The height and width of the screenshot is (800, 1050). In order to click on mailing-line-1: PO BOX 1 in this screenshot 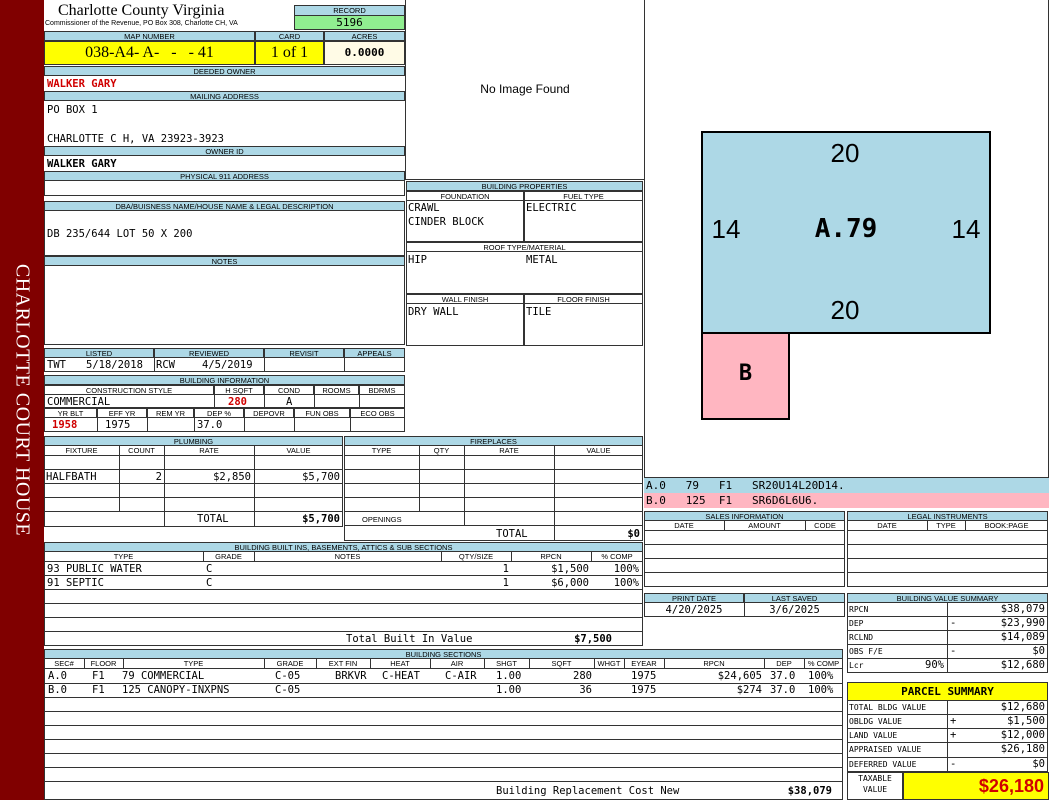, I will do `click(72, 110)`.